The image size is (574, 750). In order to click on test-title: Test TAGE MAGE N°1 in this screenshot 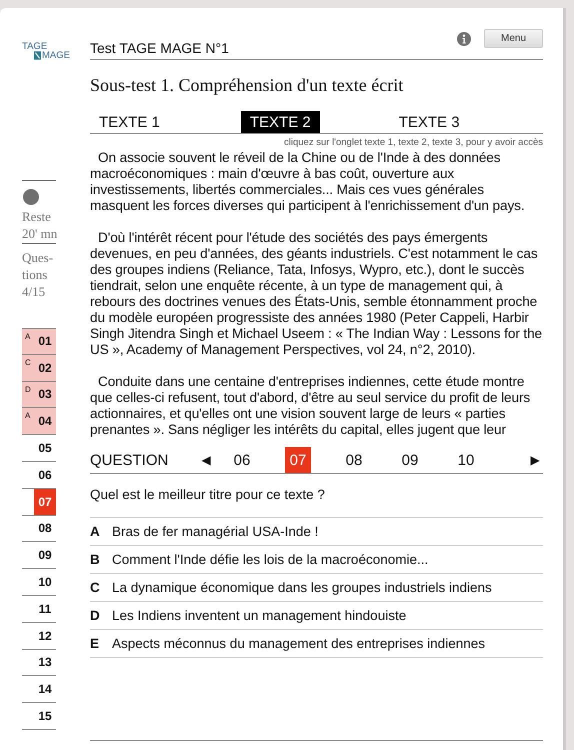, I will do `click(160, 48)`.